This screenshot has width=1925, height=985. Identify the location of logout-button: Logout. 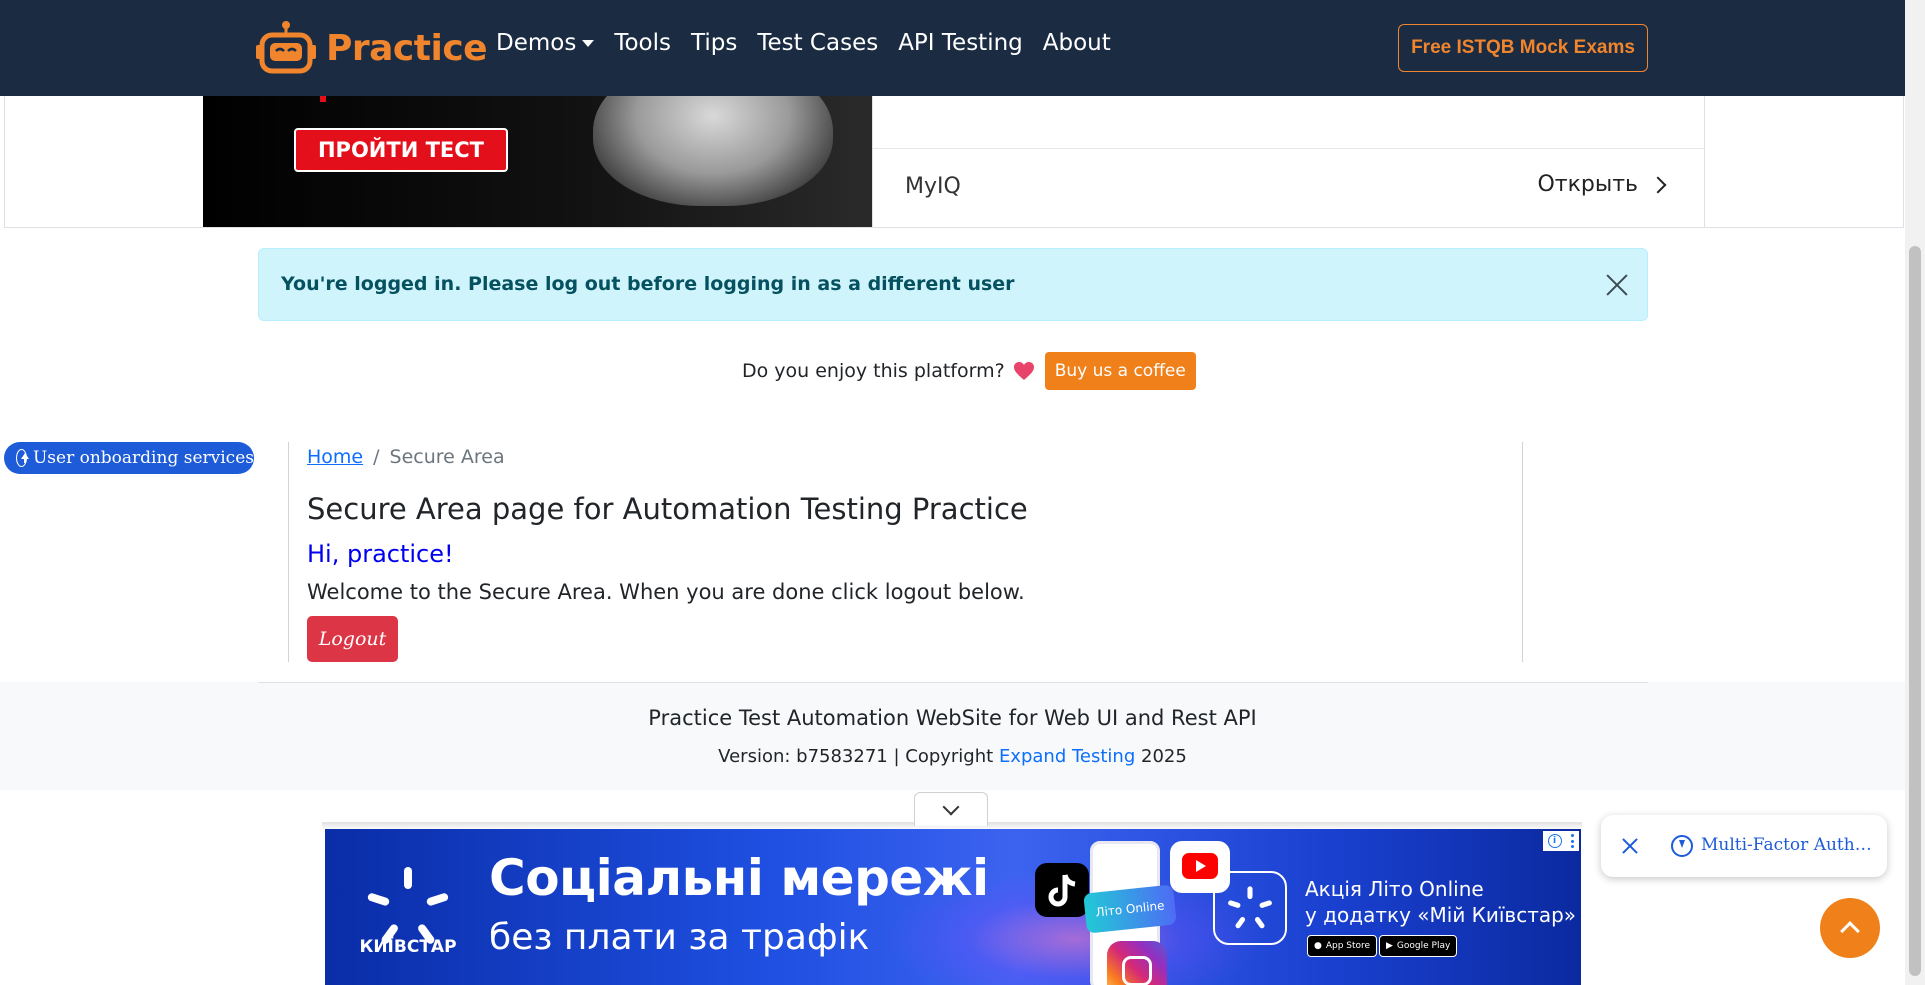
(352, 639).